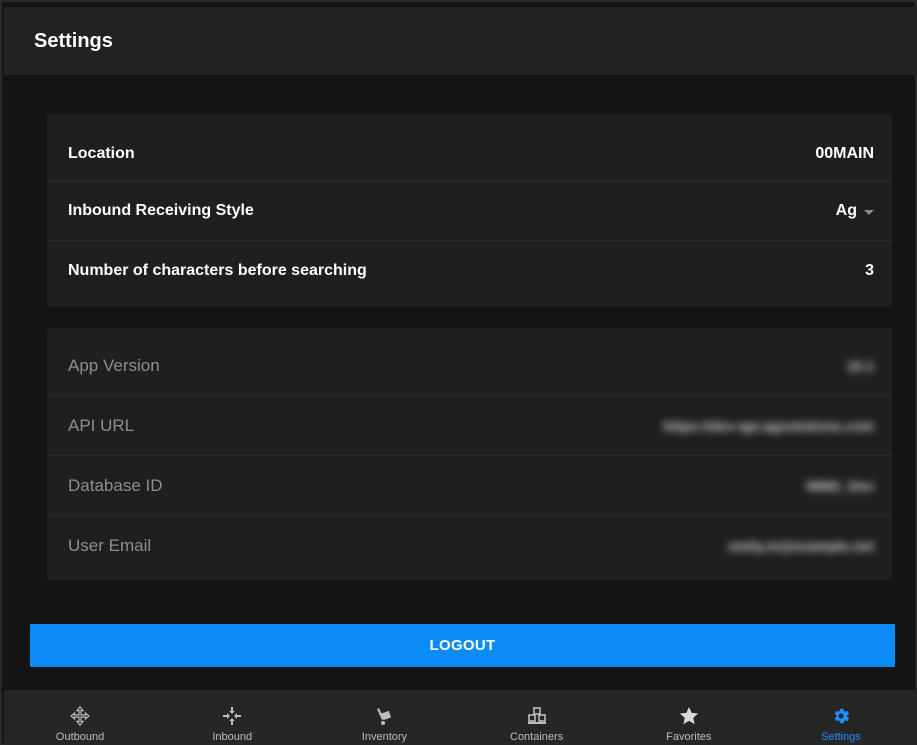 The image size is (917, 745). I want to click on nav-item-favorites: Favorites, so click(689, 717).